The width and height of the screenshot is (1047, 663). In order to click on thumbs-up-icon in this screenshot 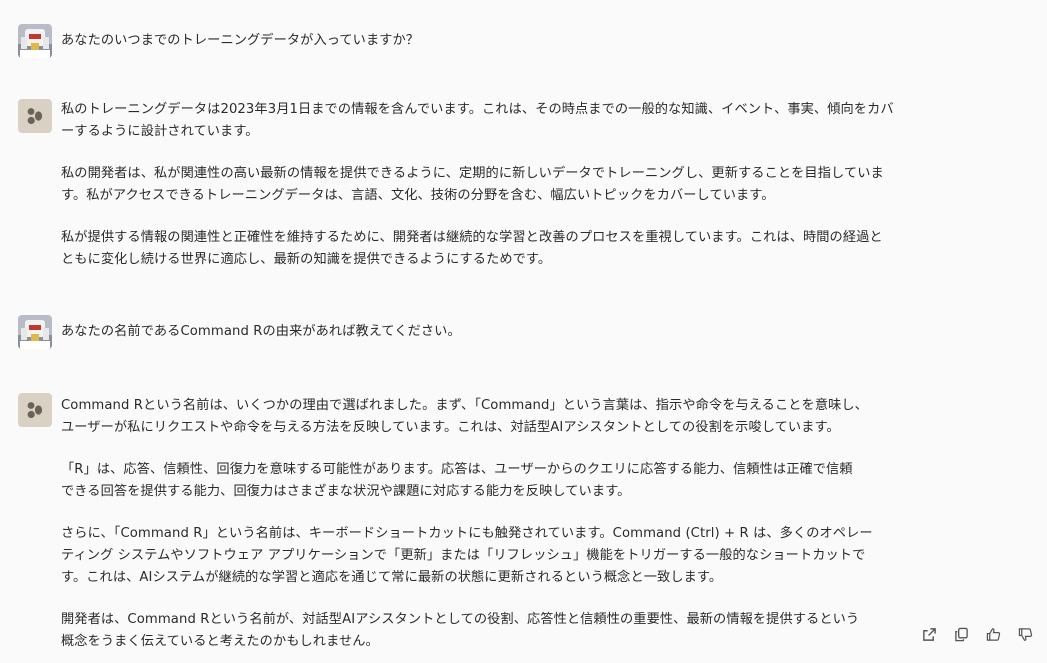, I will do `click(993, 634)`.